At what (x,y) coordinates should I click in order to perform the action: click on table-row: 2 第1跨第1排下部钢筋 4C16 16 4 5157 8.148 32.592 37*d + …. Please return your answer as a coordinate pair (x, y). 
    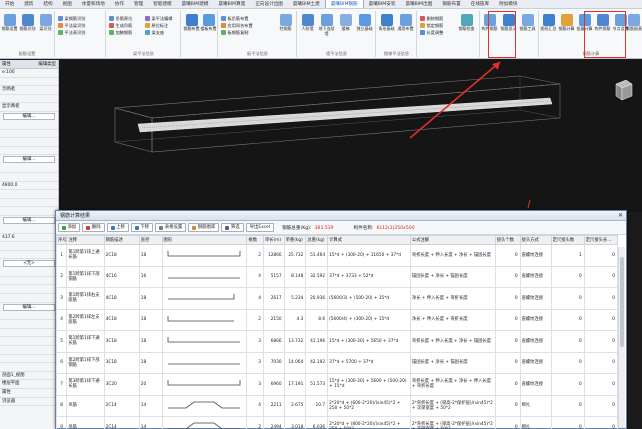
    Looking at the image, I should click on (337, 276).